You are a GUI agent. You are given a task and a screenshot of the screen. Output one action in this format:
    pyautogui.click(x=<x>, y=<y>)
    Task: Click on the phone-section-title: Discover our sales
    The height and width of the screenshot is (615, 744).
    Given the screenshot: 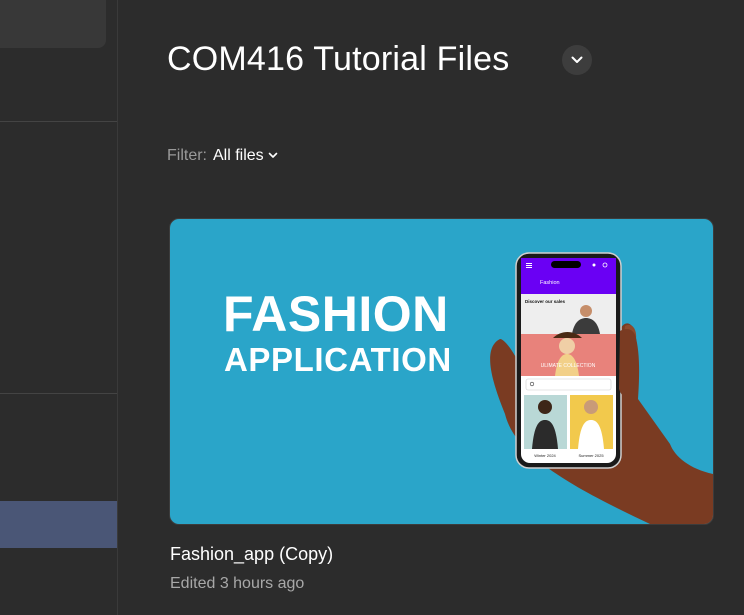 What is the action you would take?
    pyautogui.click(x=545, y=301)
    